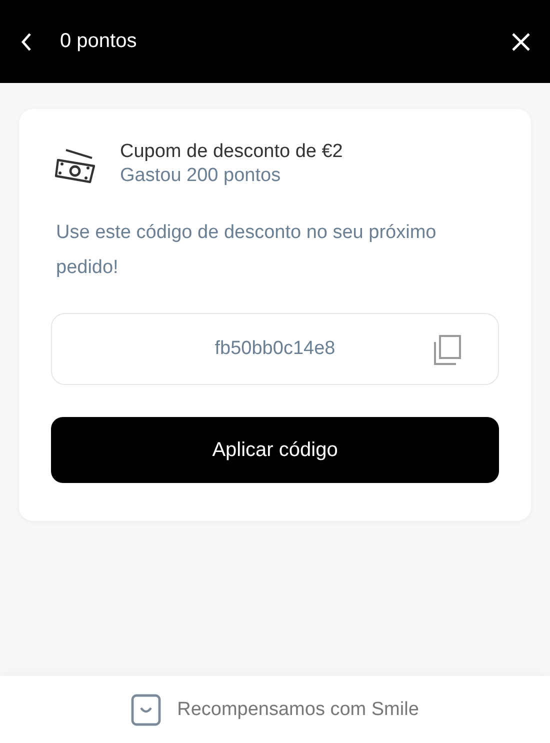  What do you see at coordinates (298, 709) in the screenshot?
I see `footer-text: Recompensamos com Smile` at bounding box center [298, 709].